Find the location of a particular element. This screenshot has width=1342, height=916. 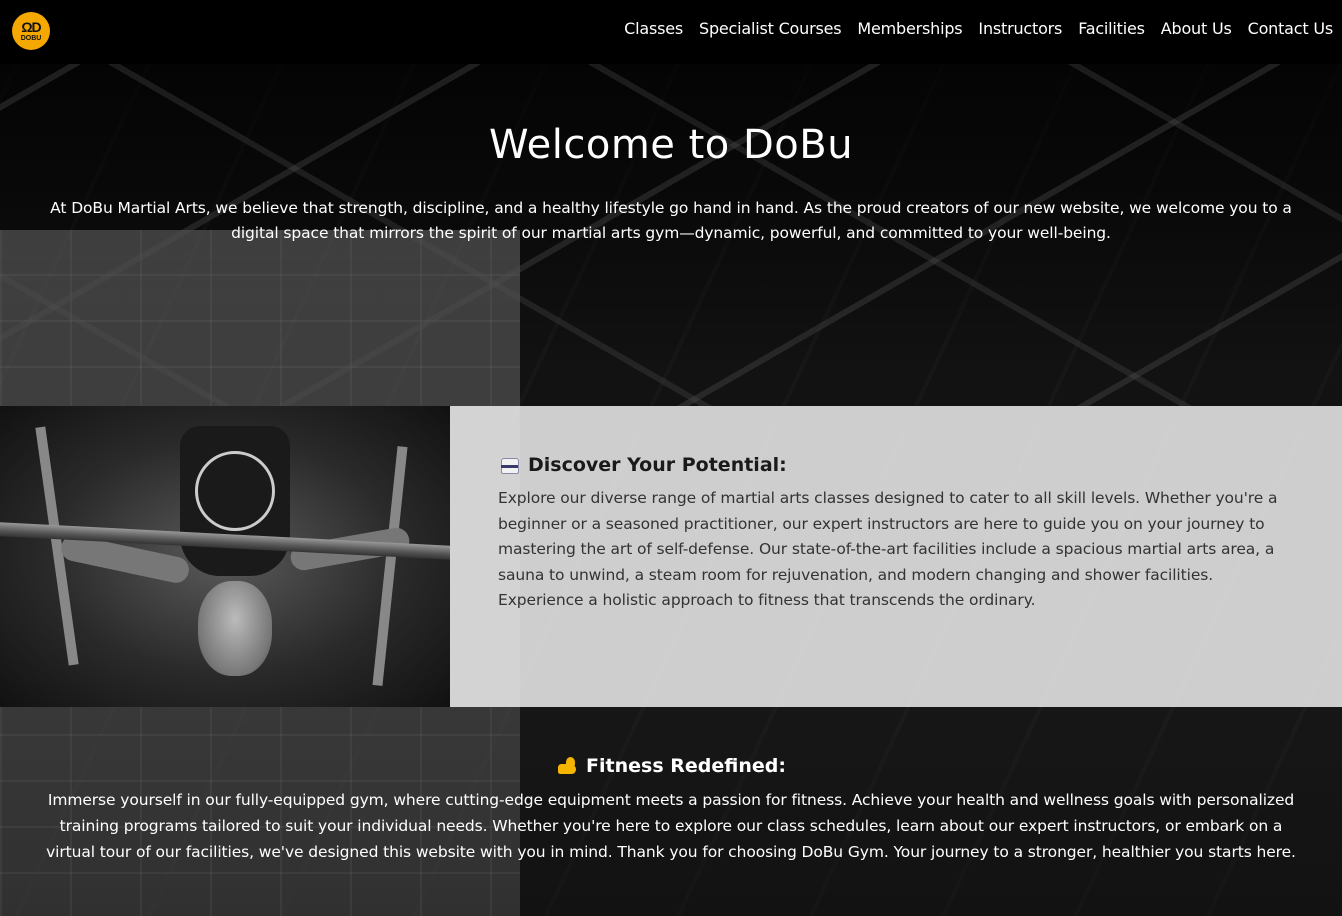

nav-specialist-courses: Specialist Courses is located at coordinates (770, 28).